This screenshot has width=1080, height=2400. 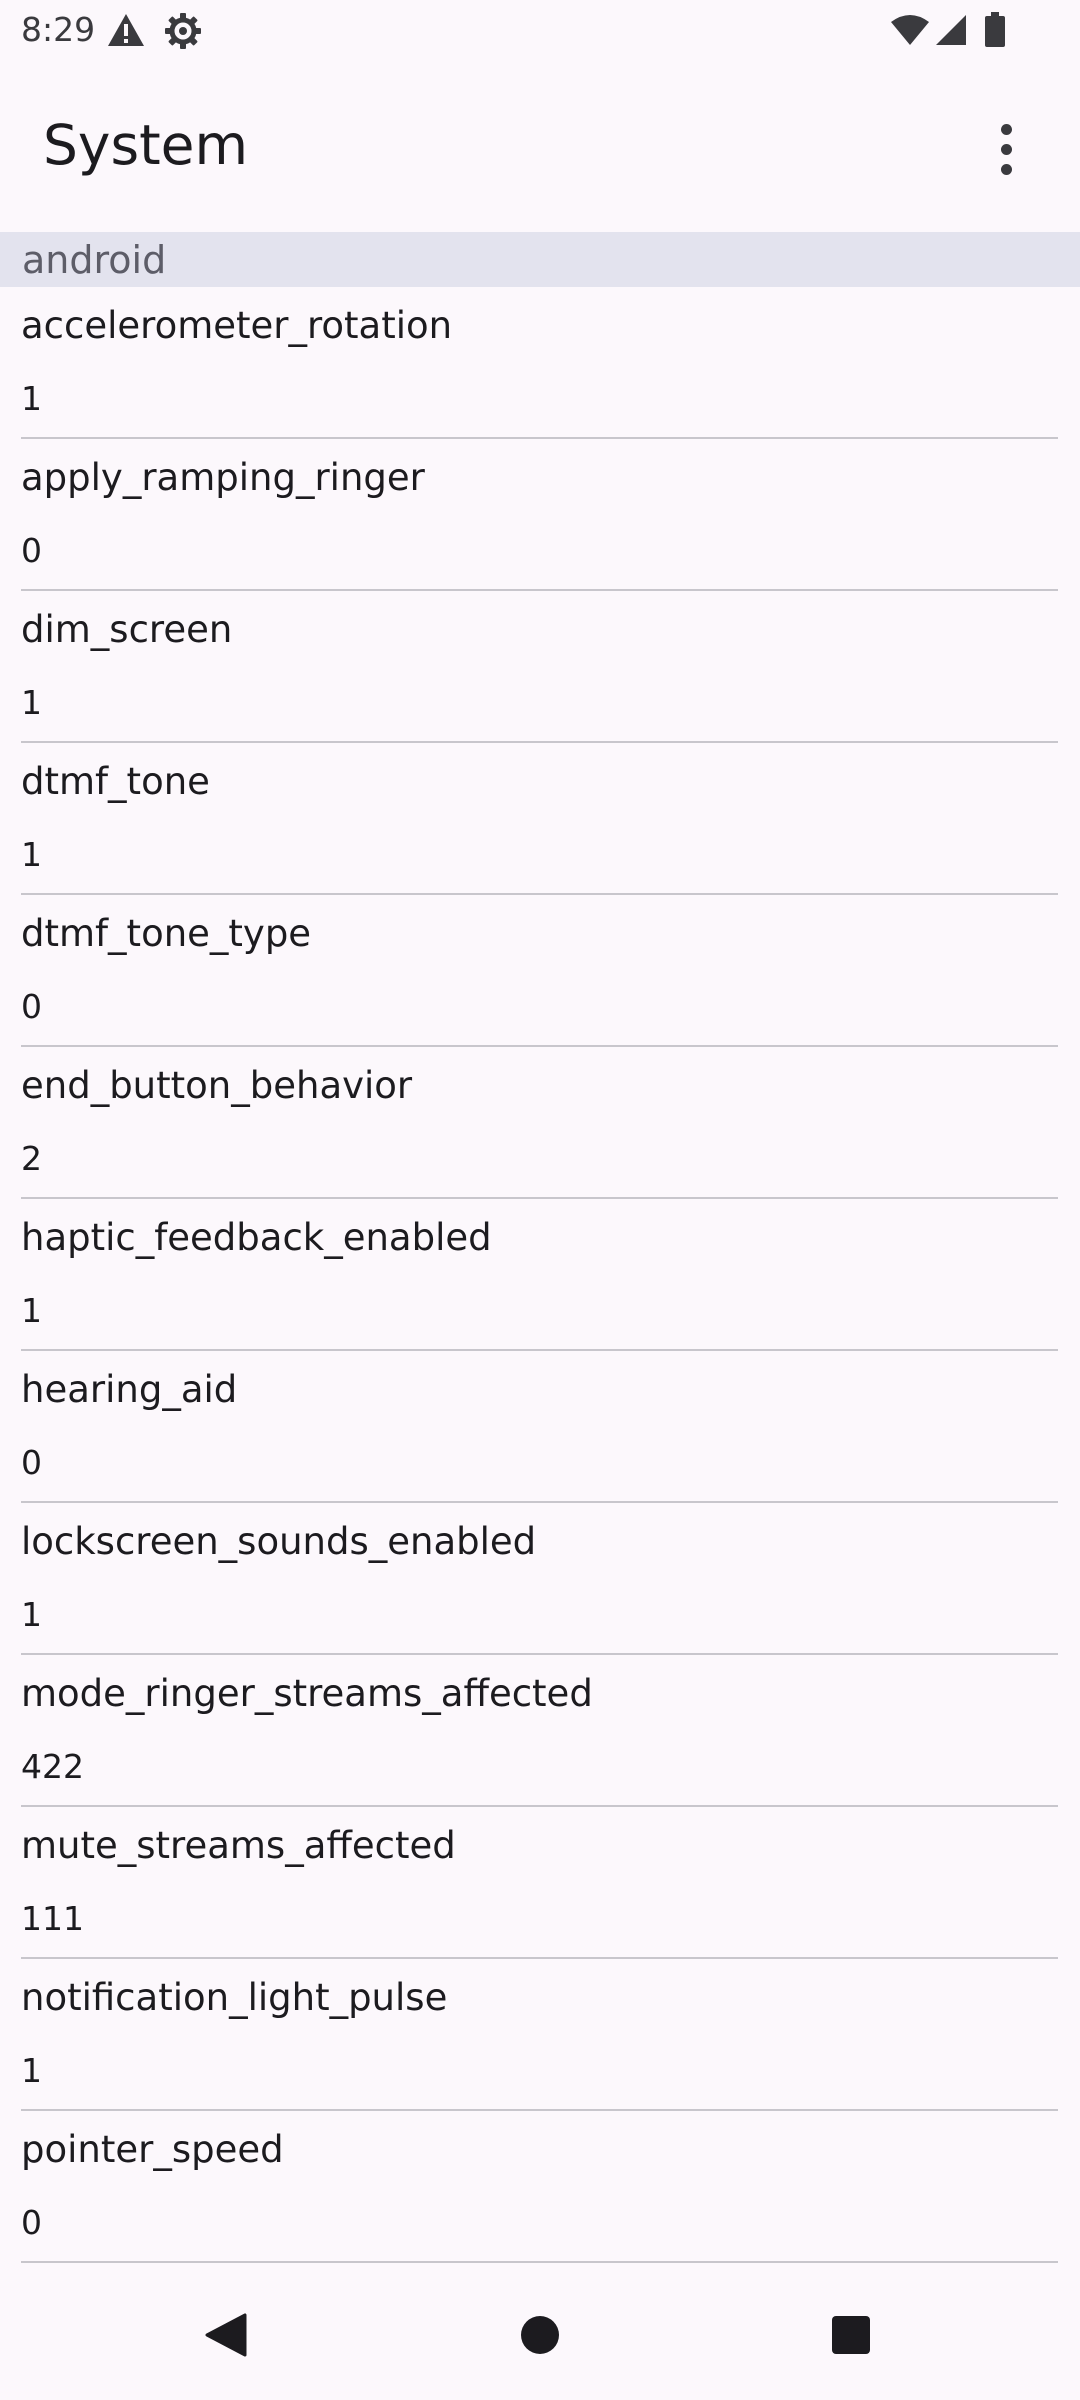 What do you see at coordinates (540, 259) in the screenshot?
I see `section-header: android` at bounding box center [540, 259].